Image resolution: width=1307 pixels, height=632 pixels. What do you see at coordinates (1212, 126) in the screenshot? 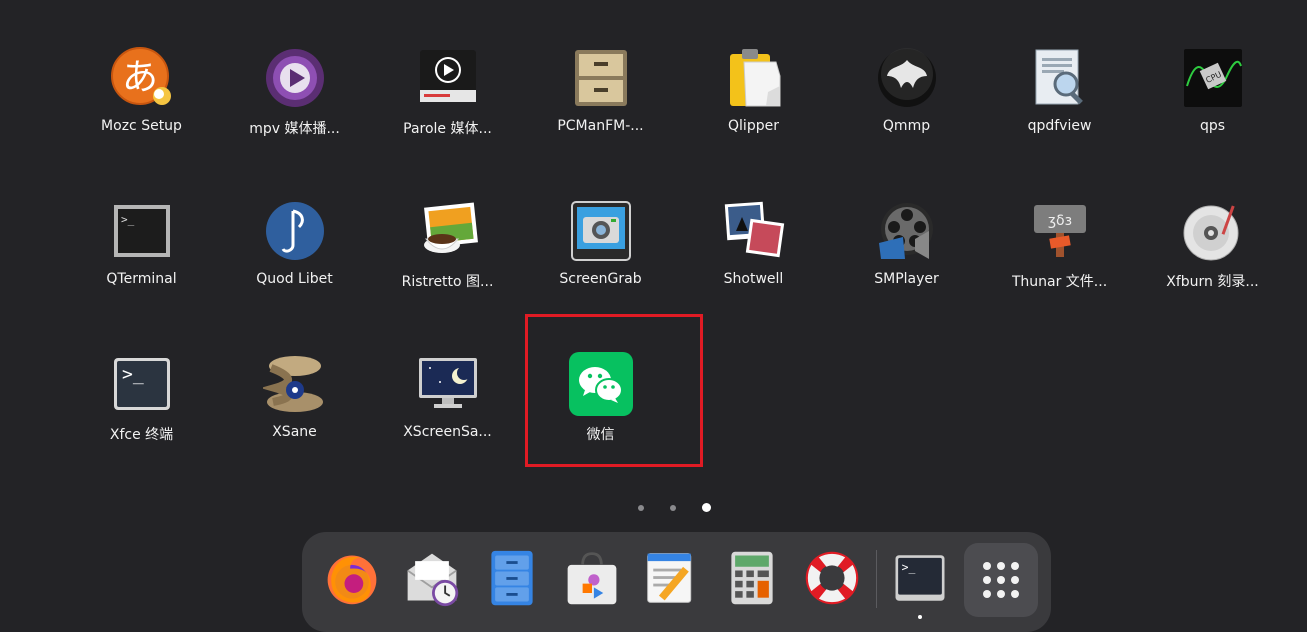
I see `app-label: qps` at bounding box center [1212, 126].